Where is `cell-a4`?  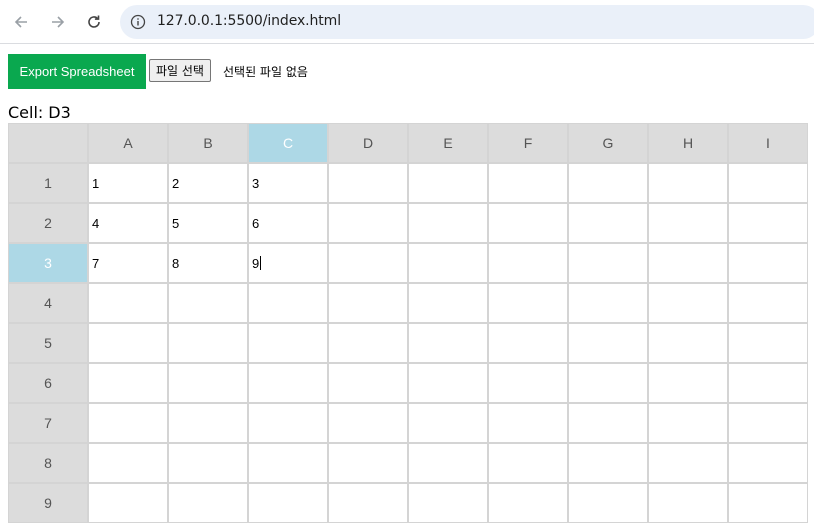 cell-a4 is located at coordinates (128, 303).